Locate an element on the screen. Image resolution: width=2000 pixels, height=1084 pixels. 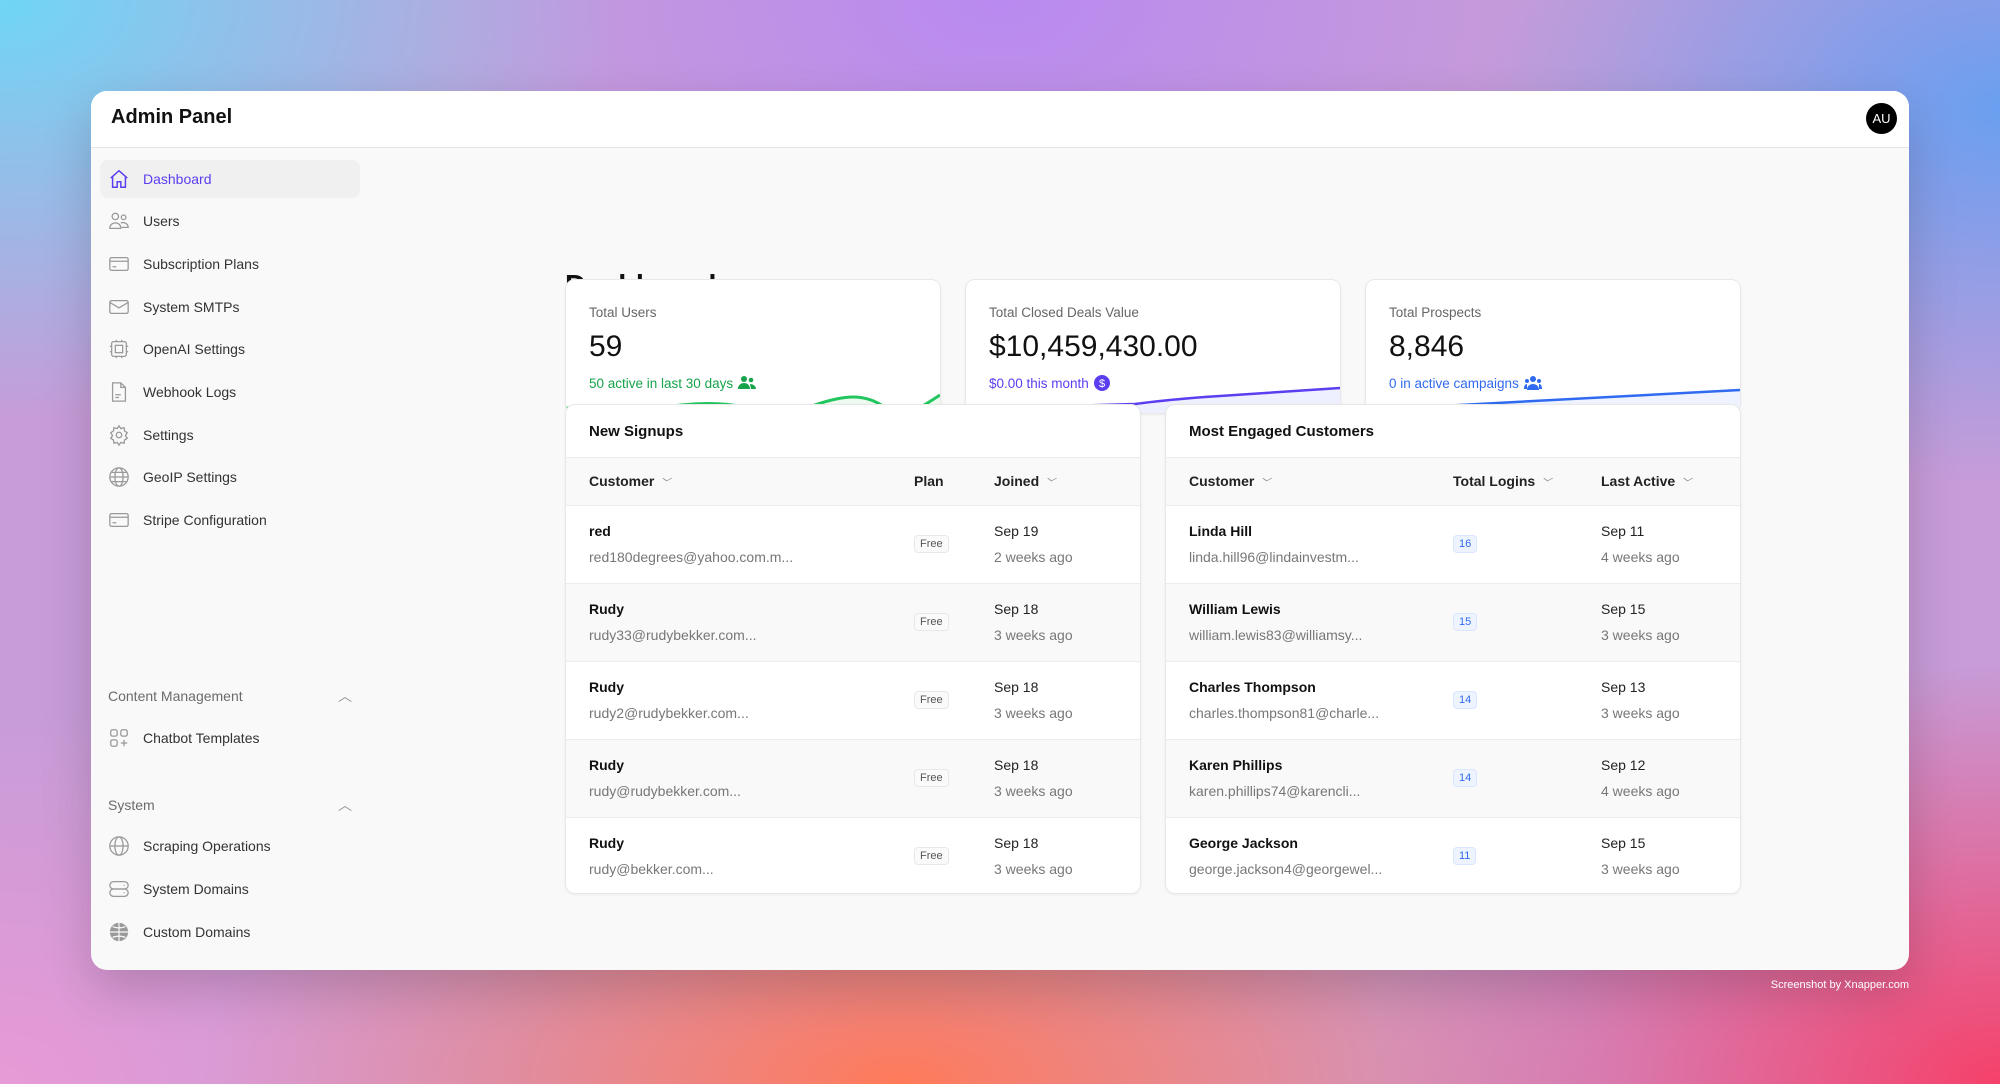
customer-name: Karen Phillips is located at coordinates (1236, 765).